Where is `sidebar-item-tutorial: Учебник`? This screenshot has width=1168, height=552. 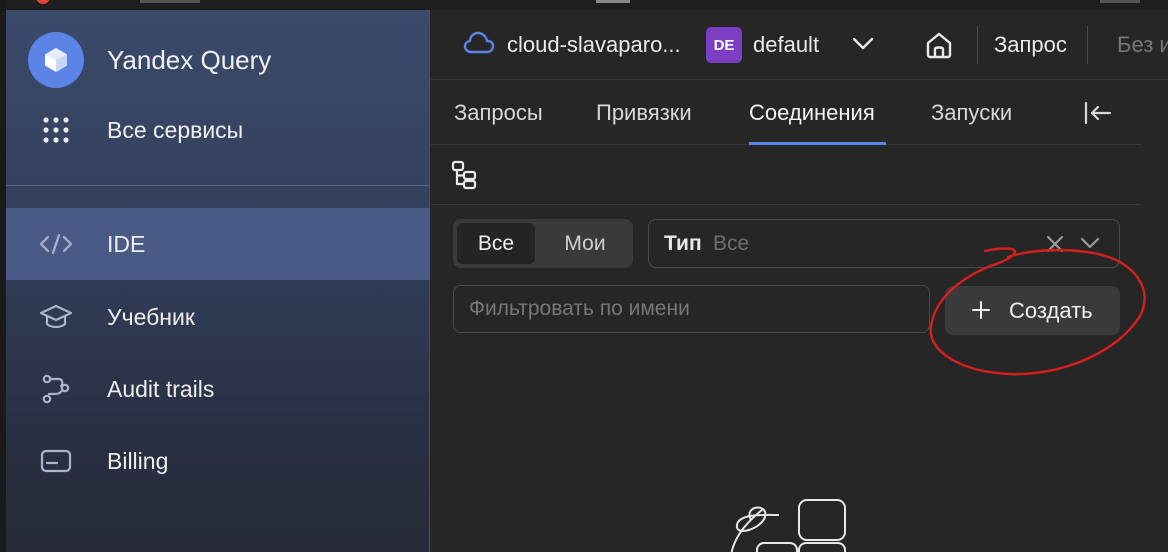
sidebar-item-tutorial: Учебник is located at coordinates (218, 317).